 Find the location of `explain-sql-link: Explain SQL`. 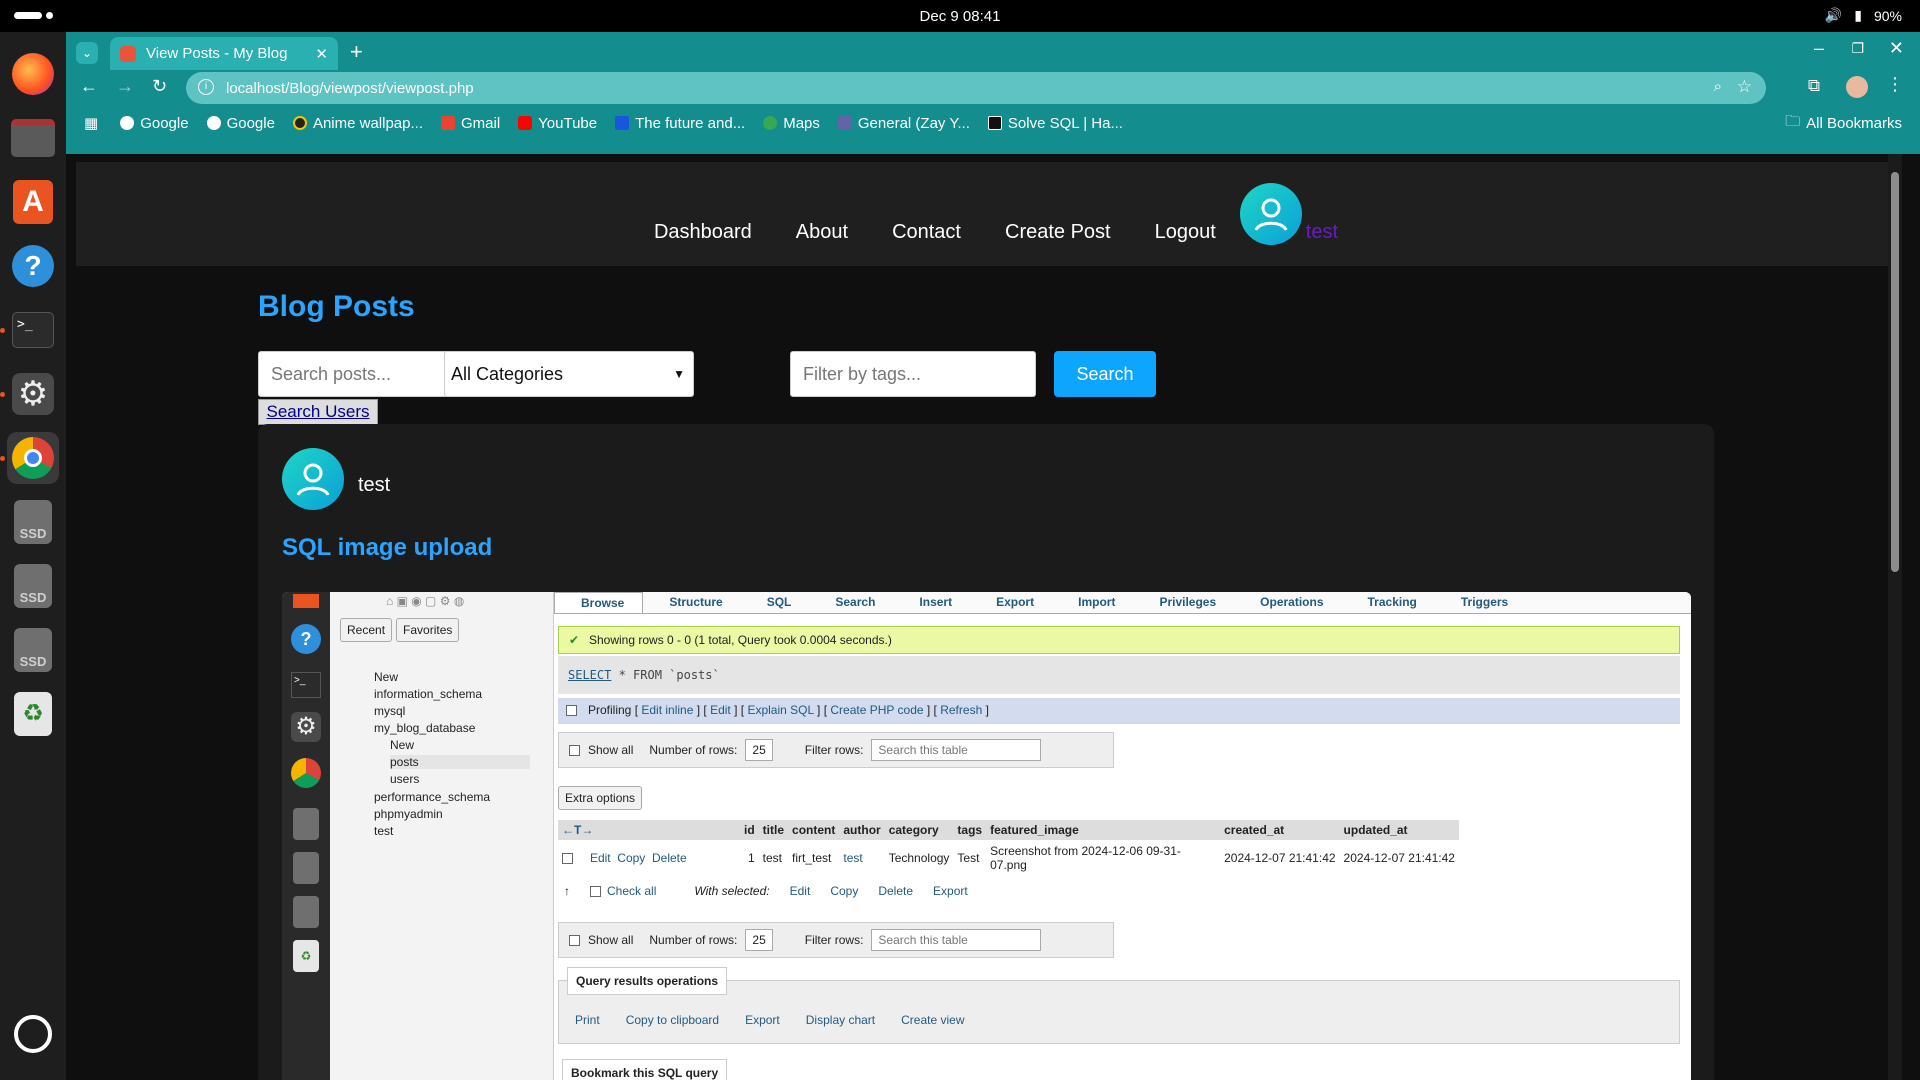

explain-sql-link: Explain SQL is located at coordinates (780, 710).